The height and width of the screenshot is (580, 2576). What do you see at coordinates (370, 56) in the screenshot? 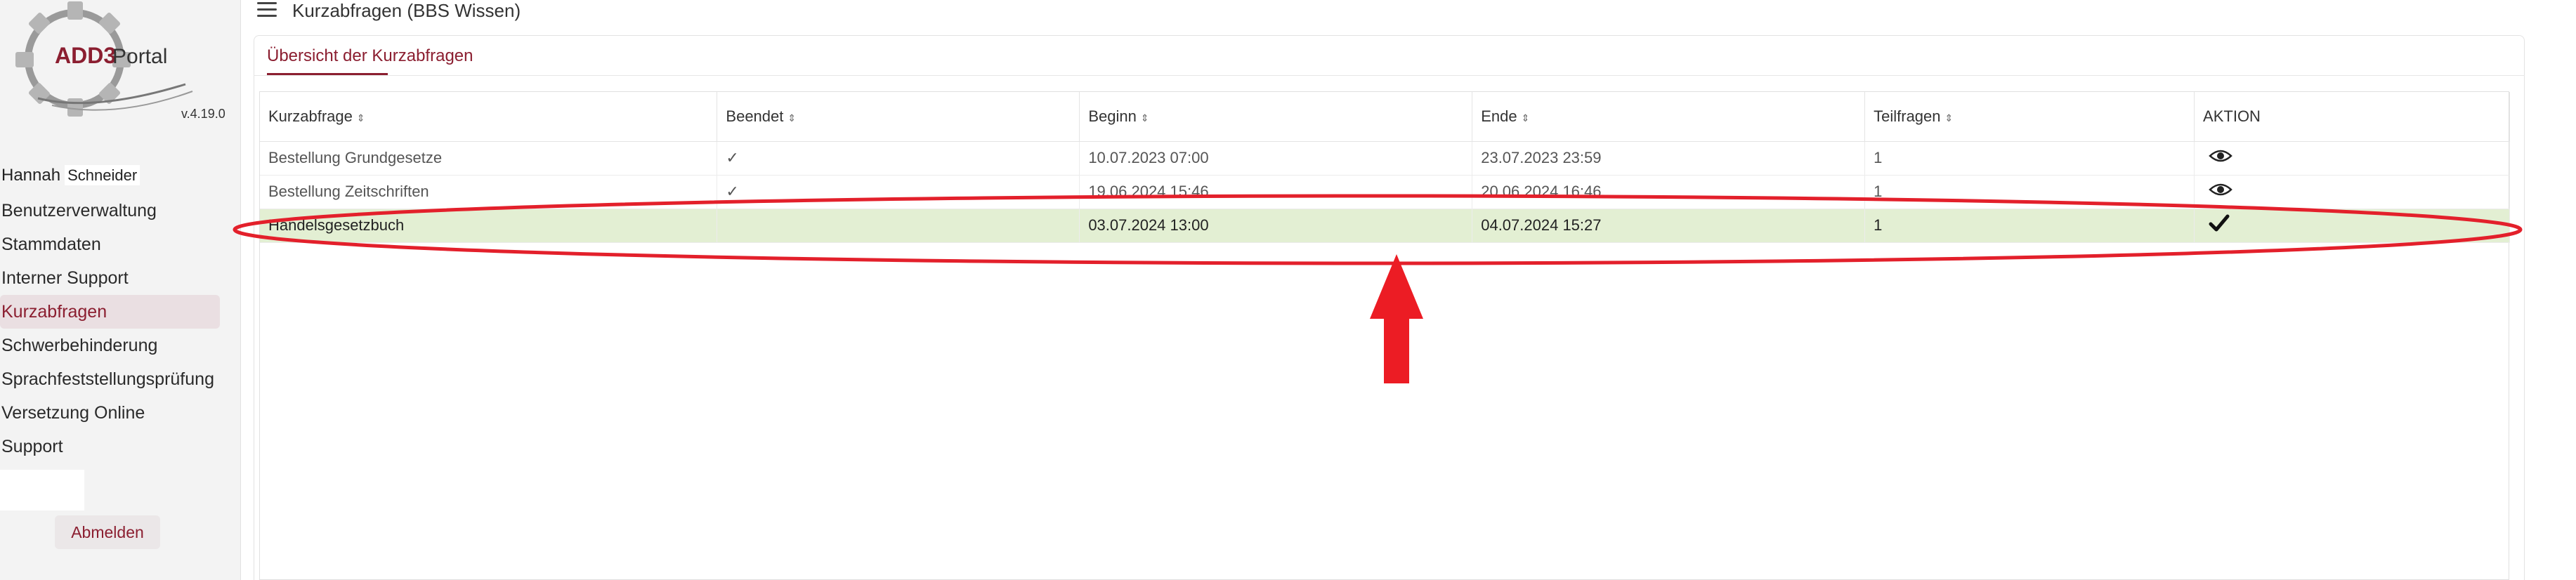
I see `tab-uebersicht: Übersicht der Kurzabfragen` at bounding box center [370, 56].